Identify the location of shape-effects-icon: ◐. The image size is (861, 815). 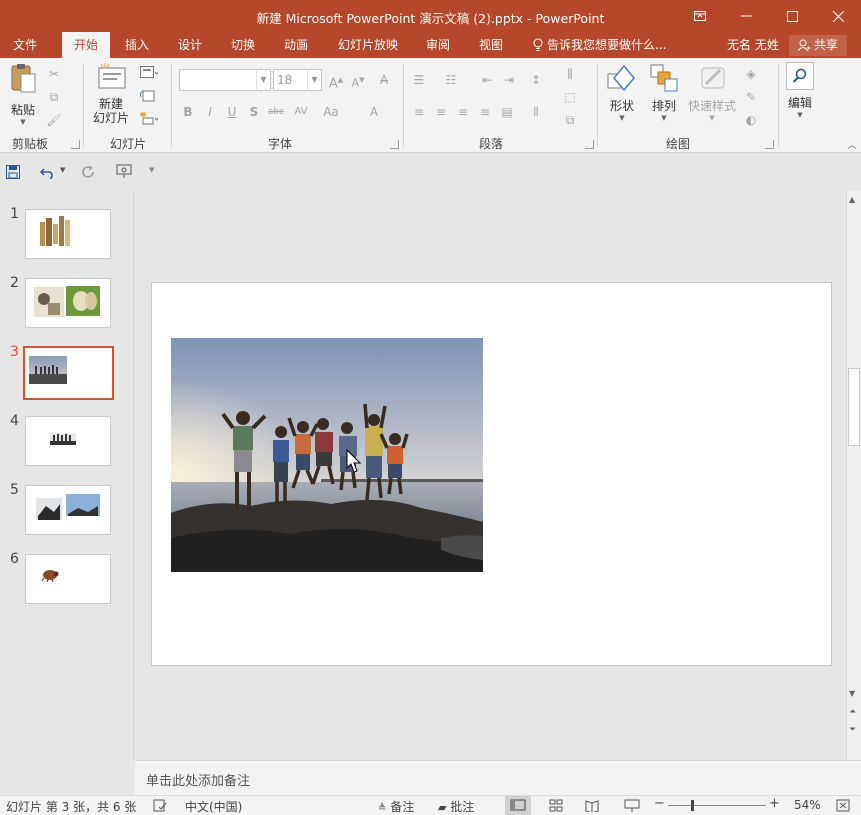
(751, 120).